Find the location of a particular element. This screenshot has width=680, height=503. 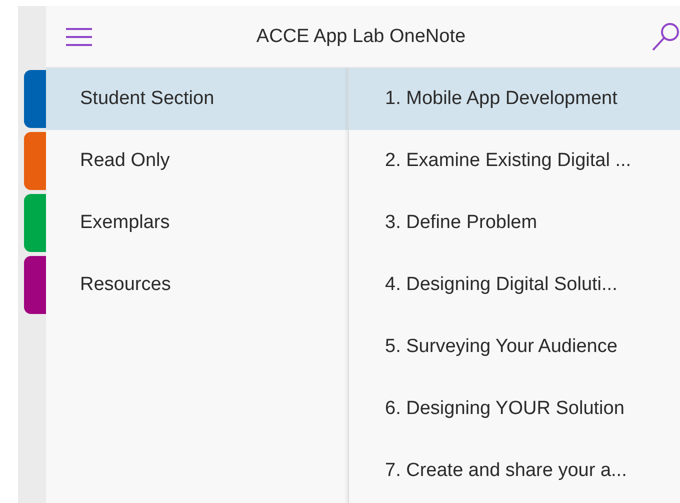

page-item: 5. Surveying Your Audience is located at coordinates (514, 347).